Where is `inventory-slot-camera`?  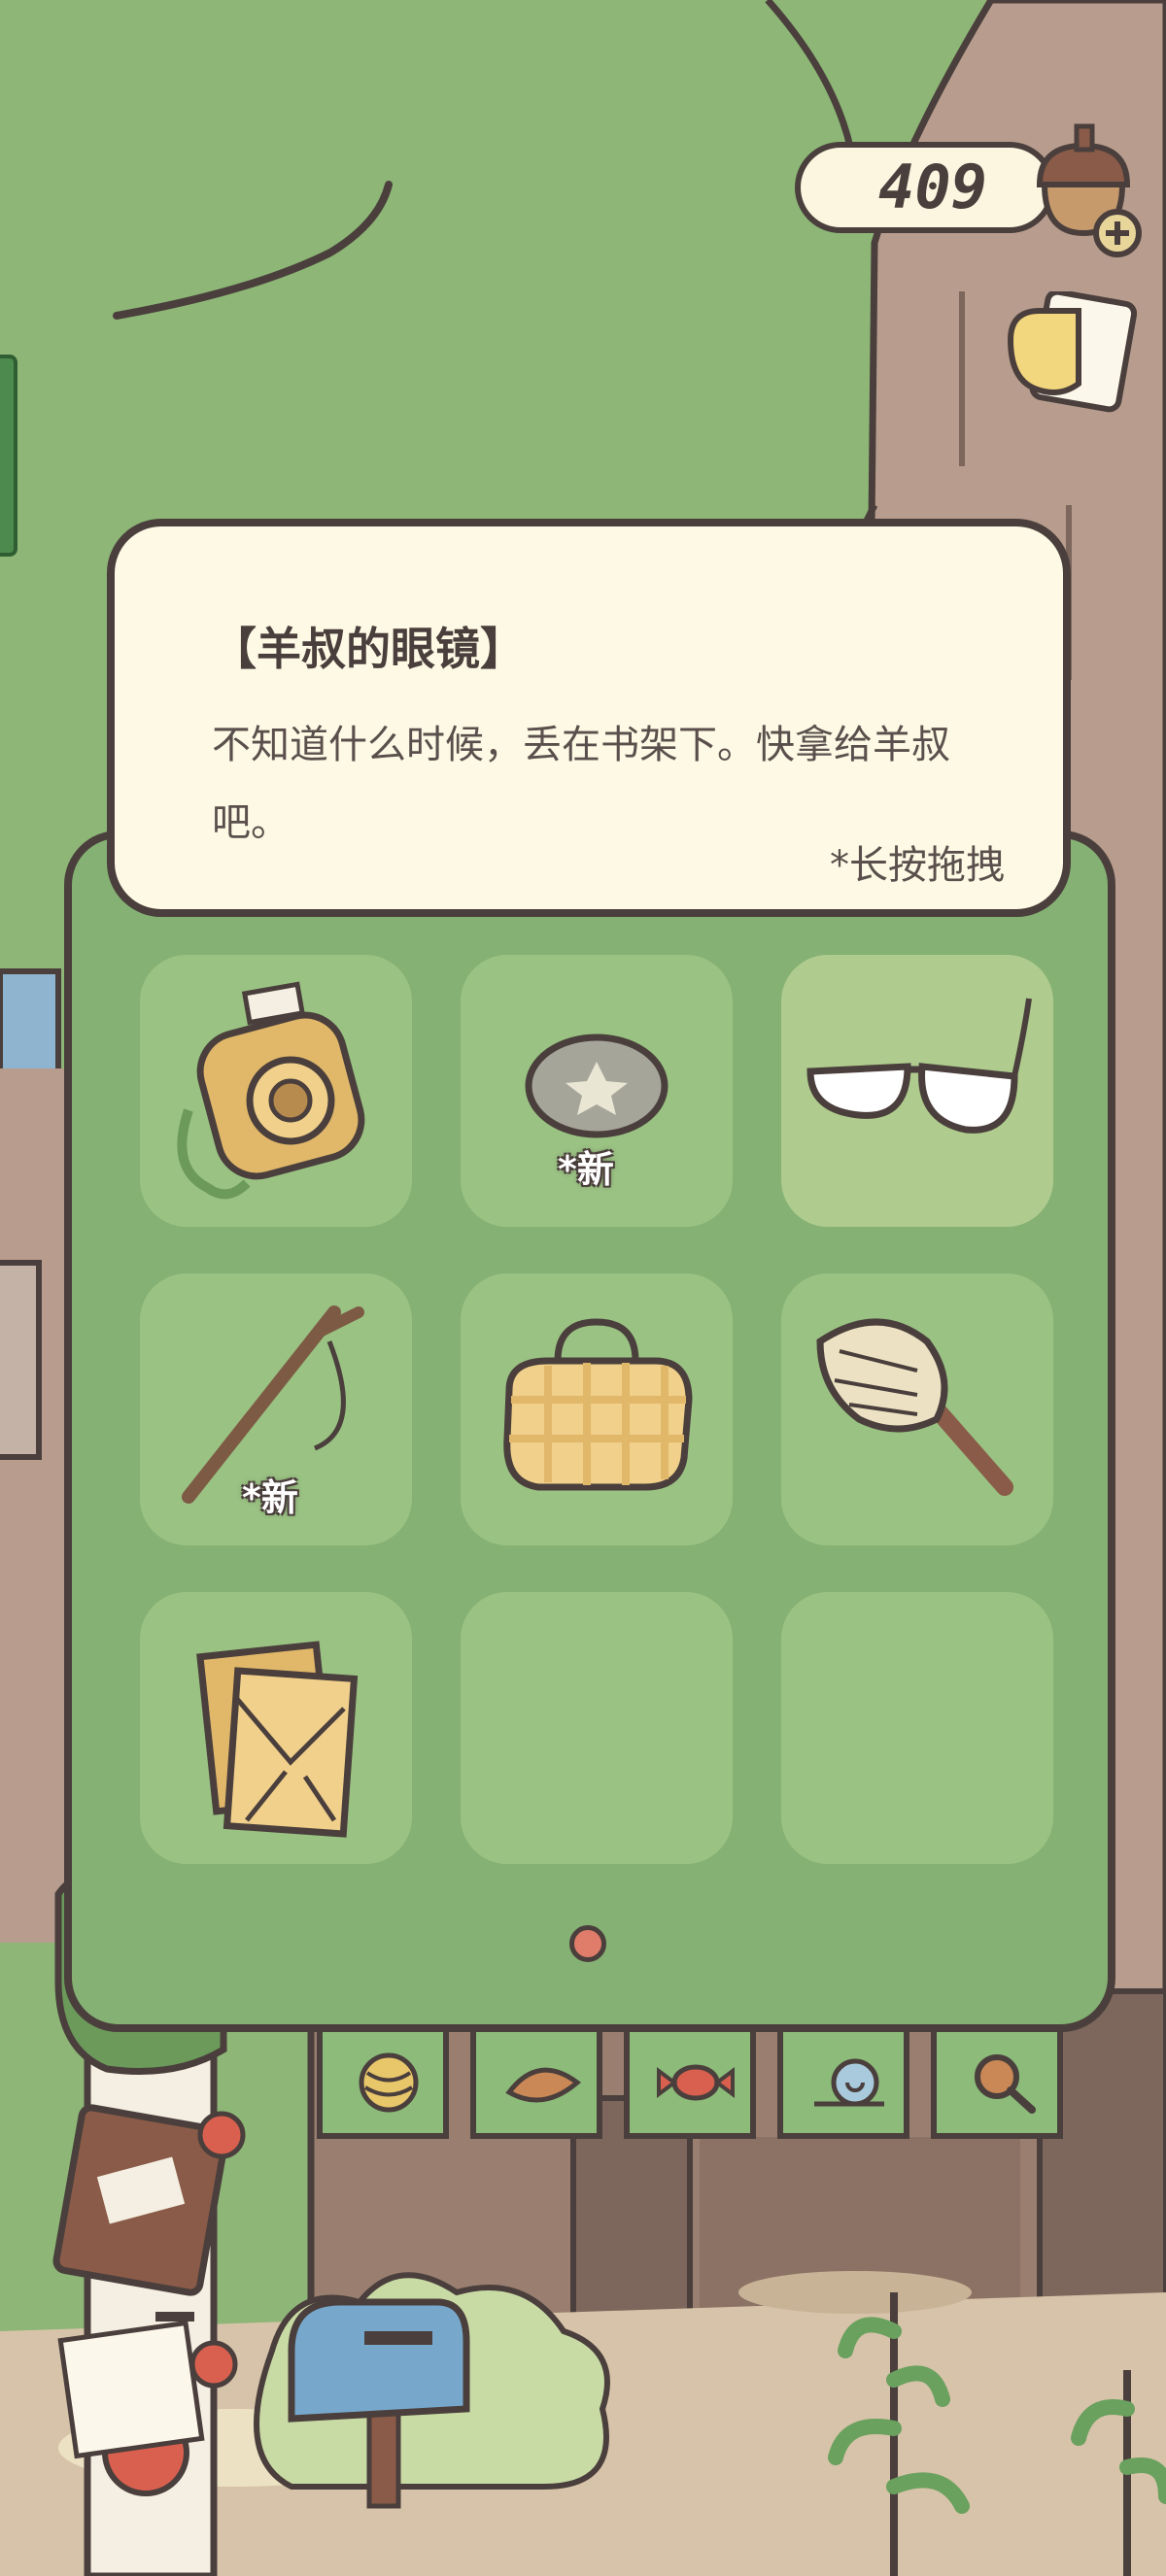
inventory-slot-camera is located at coordinates (276, 1091).